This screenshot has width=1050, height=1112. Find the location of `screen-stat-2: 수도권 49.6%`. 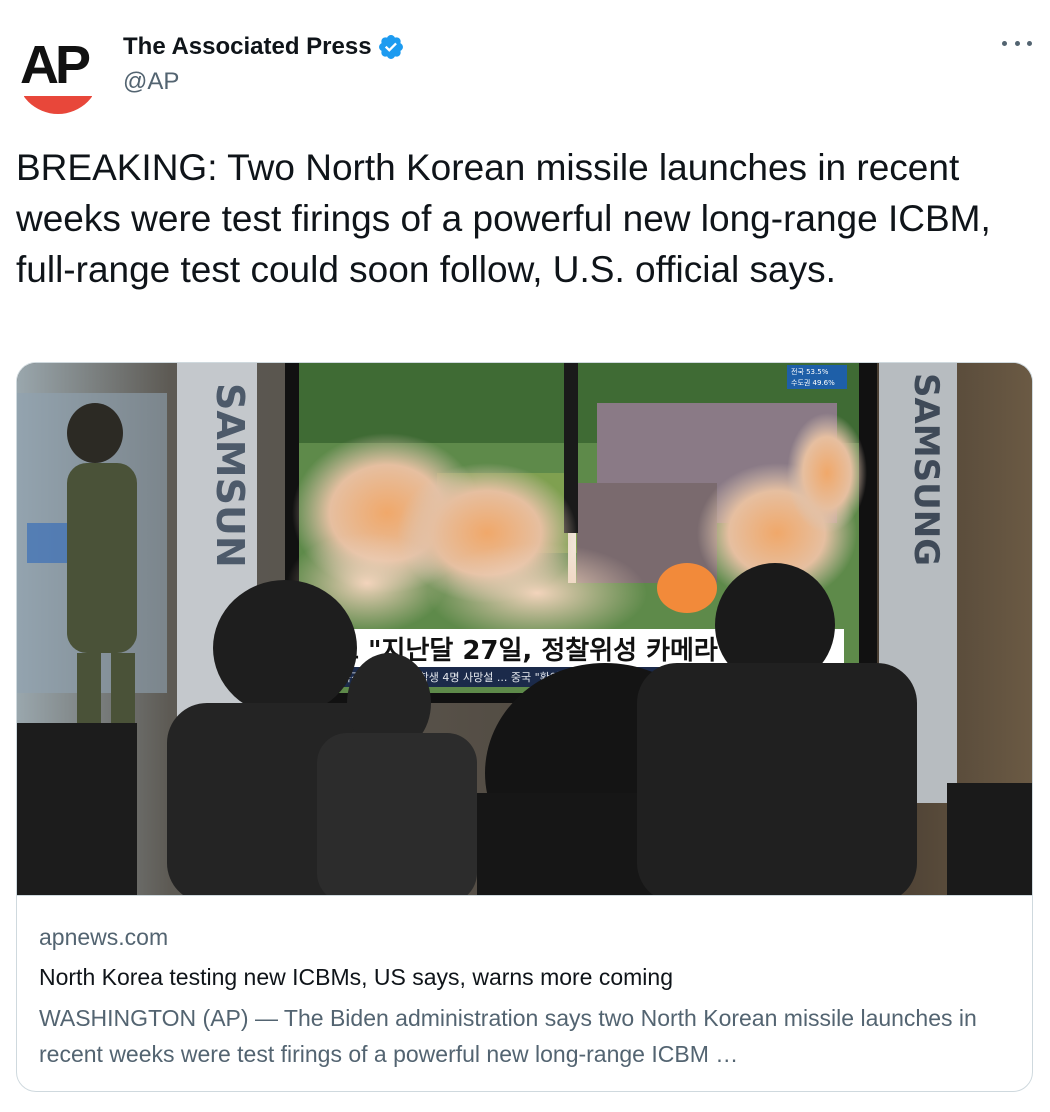

screen-stat-2: 수도권 49.6% is located at coordinates (813, 383).